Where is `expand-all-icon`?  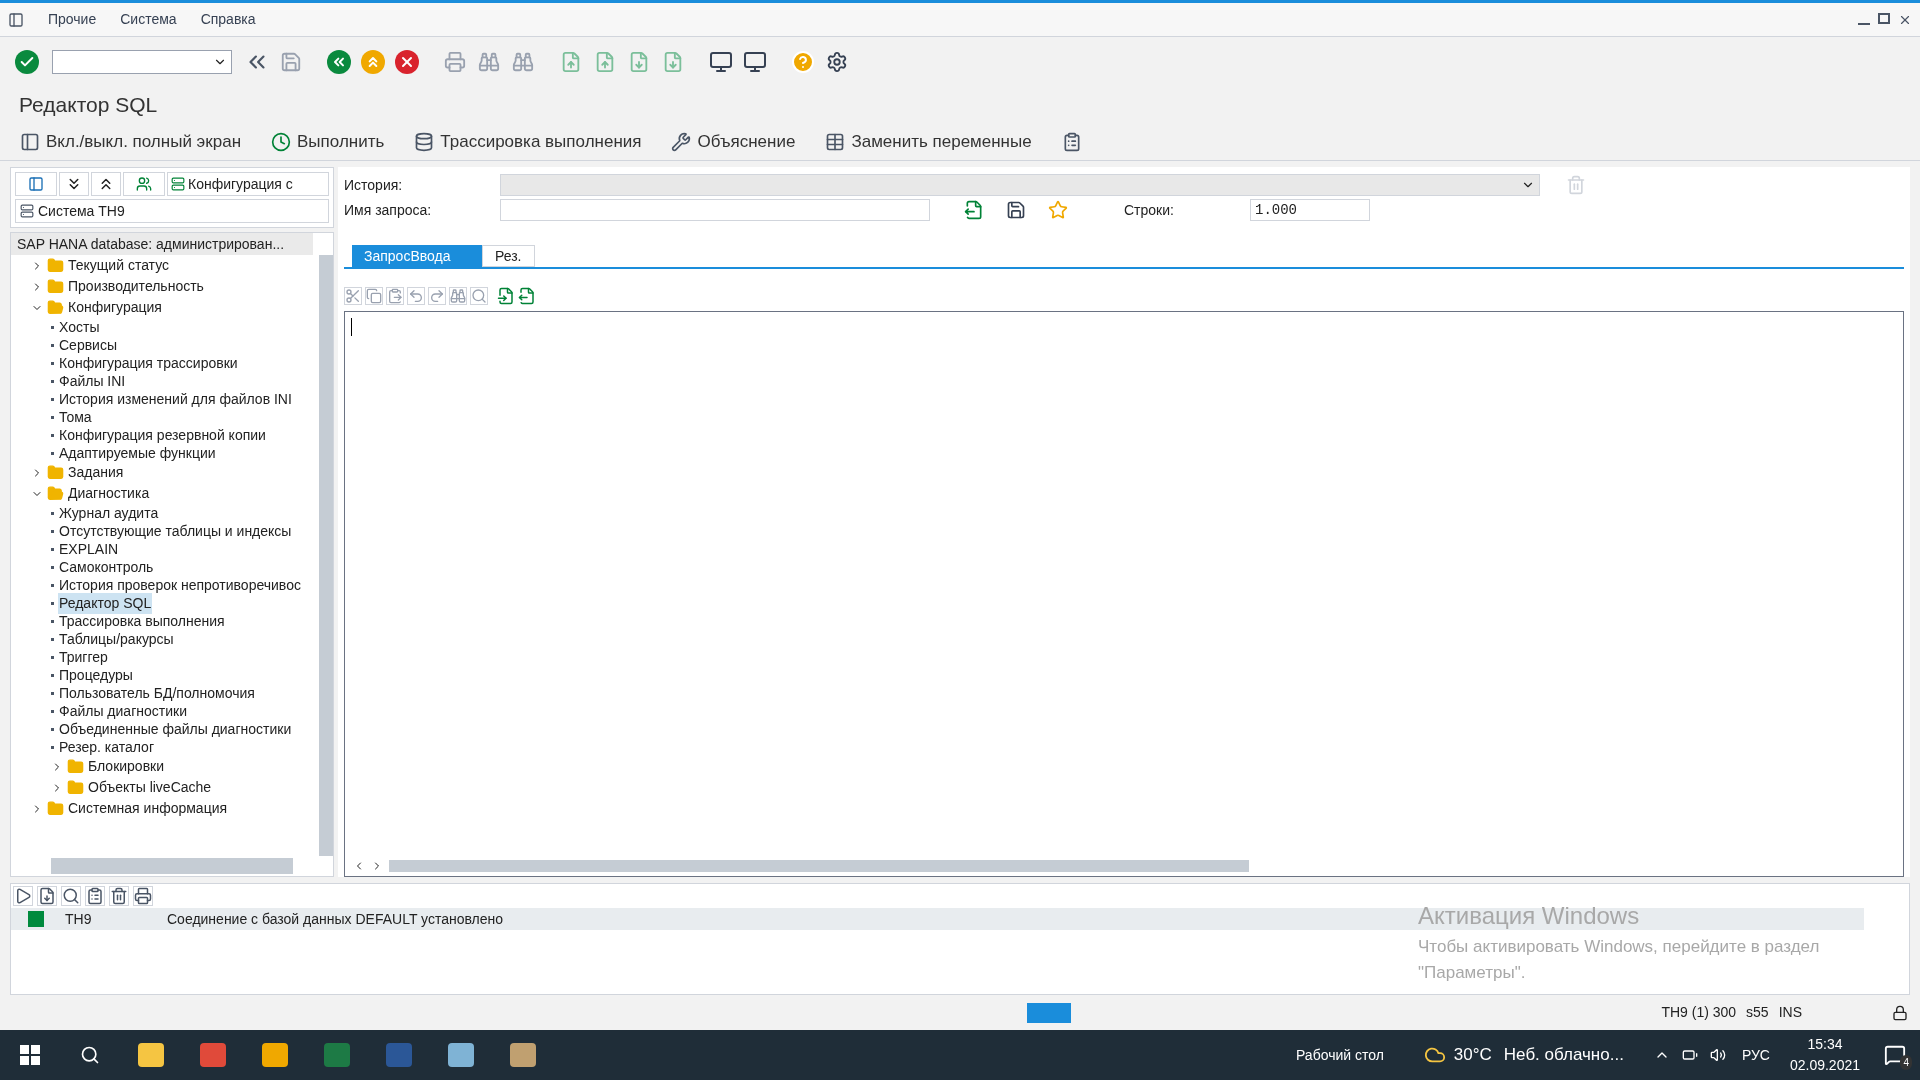
expand-all-icon is located at coordinates (74, 184).